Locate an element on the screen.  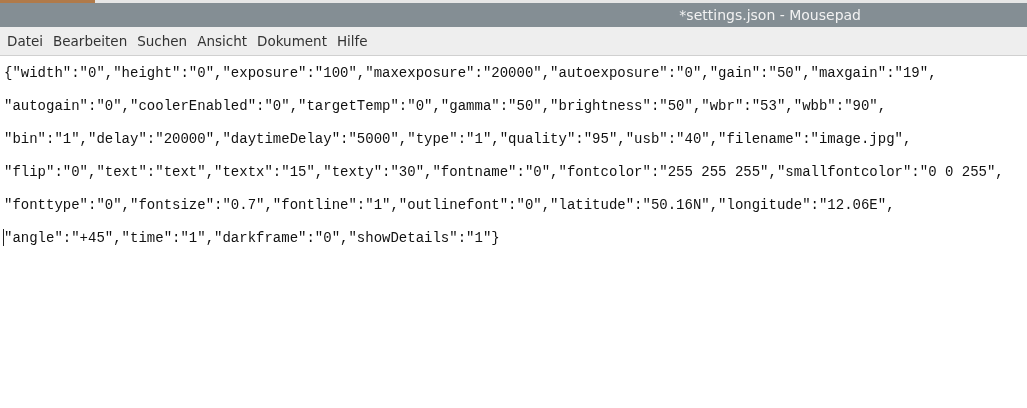
code-line: "bin":"1","delay":"20000","daytimeDelay":"5000","type":"1","quality":"95","usb":"40","filename":"image.jpg", is located at coordinates (458, 138).